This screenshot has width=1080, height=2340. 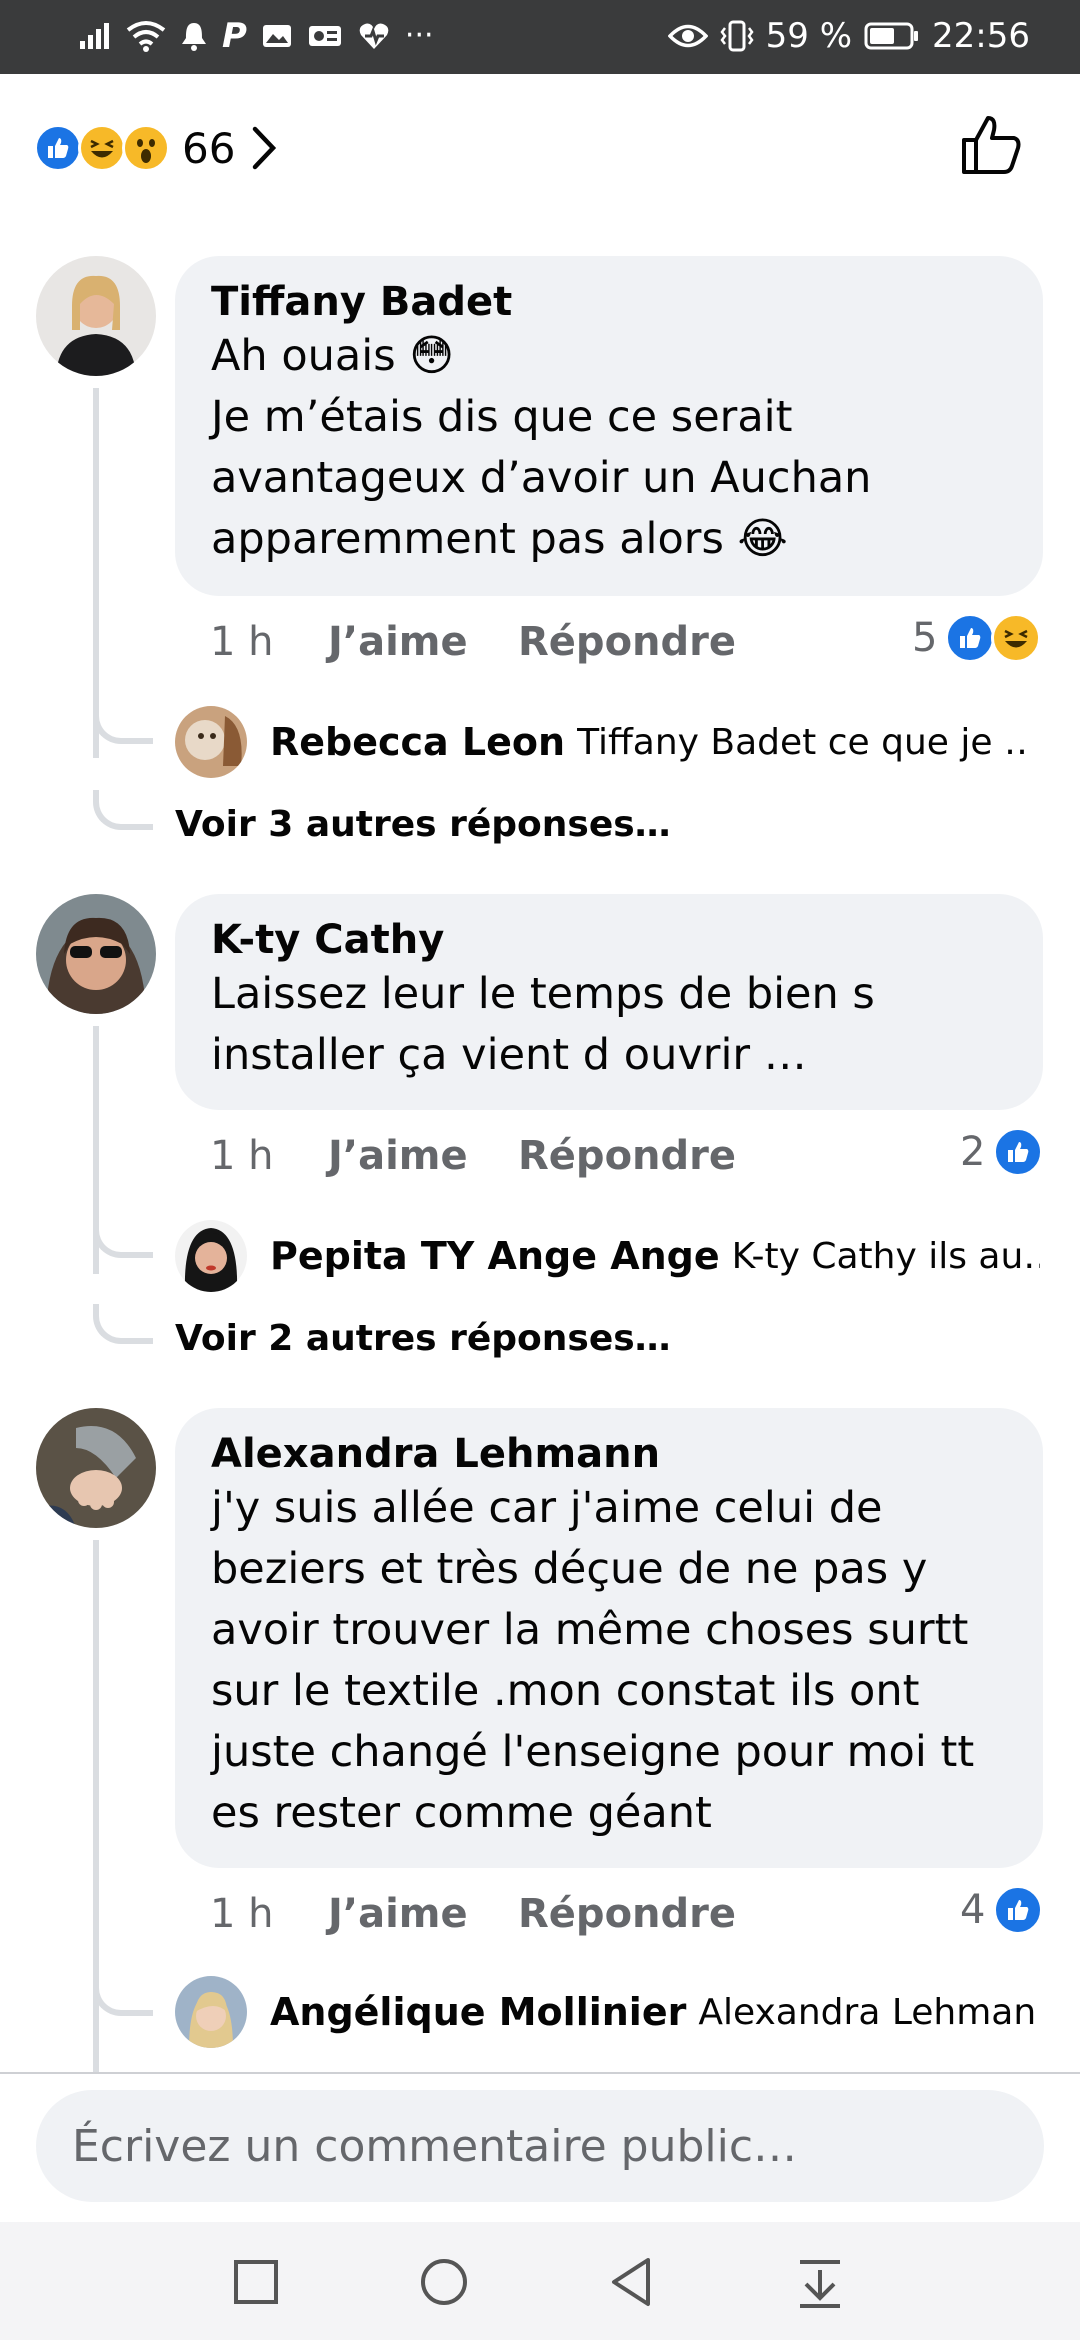 I want to click on wifi-icon, so click(x=146, y=36).